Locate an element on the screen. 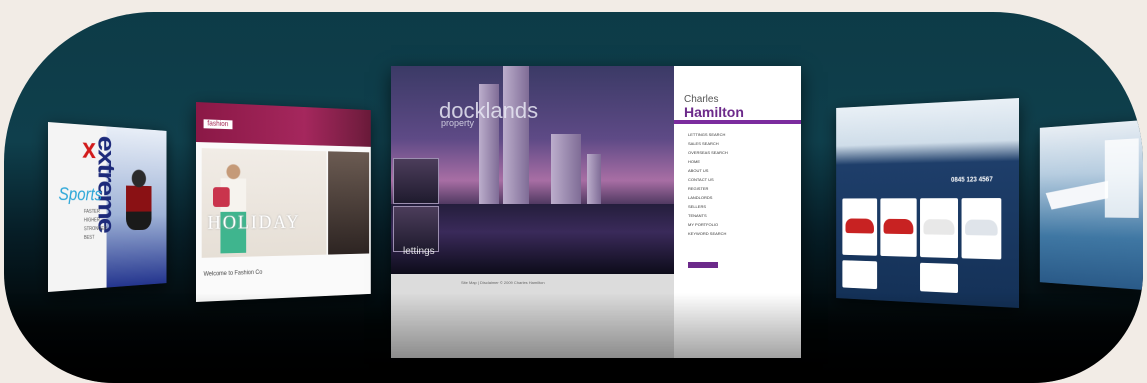 This screenshot has width=1147, height=383. sports-menu-item: BEST is located at coordinates (95, 238).